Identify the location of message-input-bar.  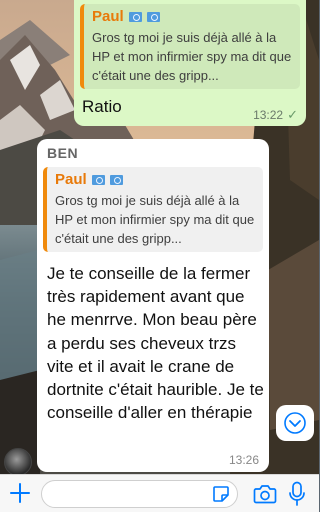
(159, 493).